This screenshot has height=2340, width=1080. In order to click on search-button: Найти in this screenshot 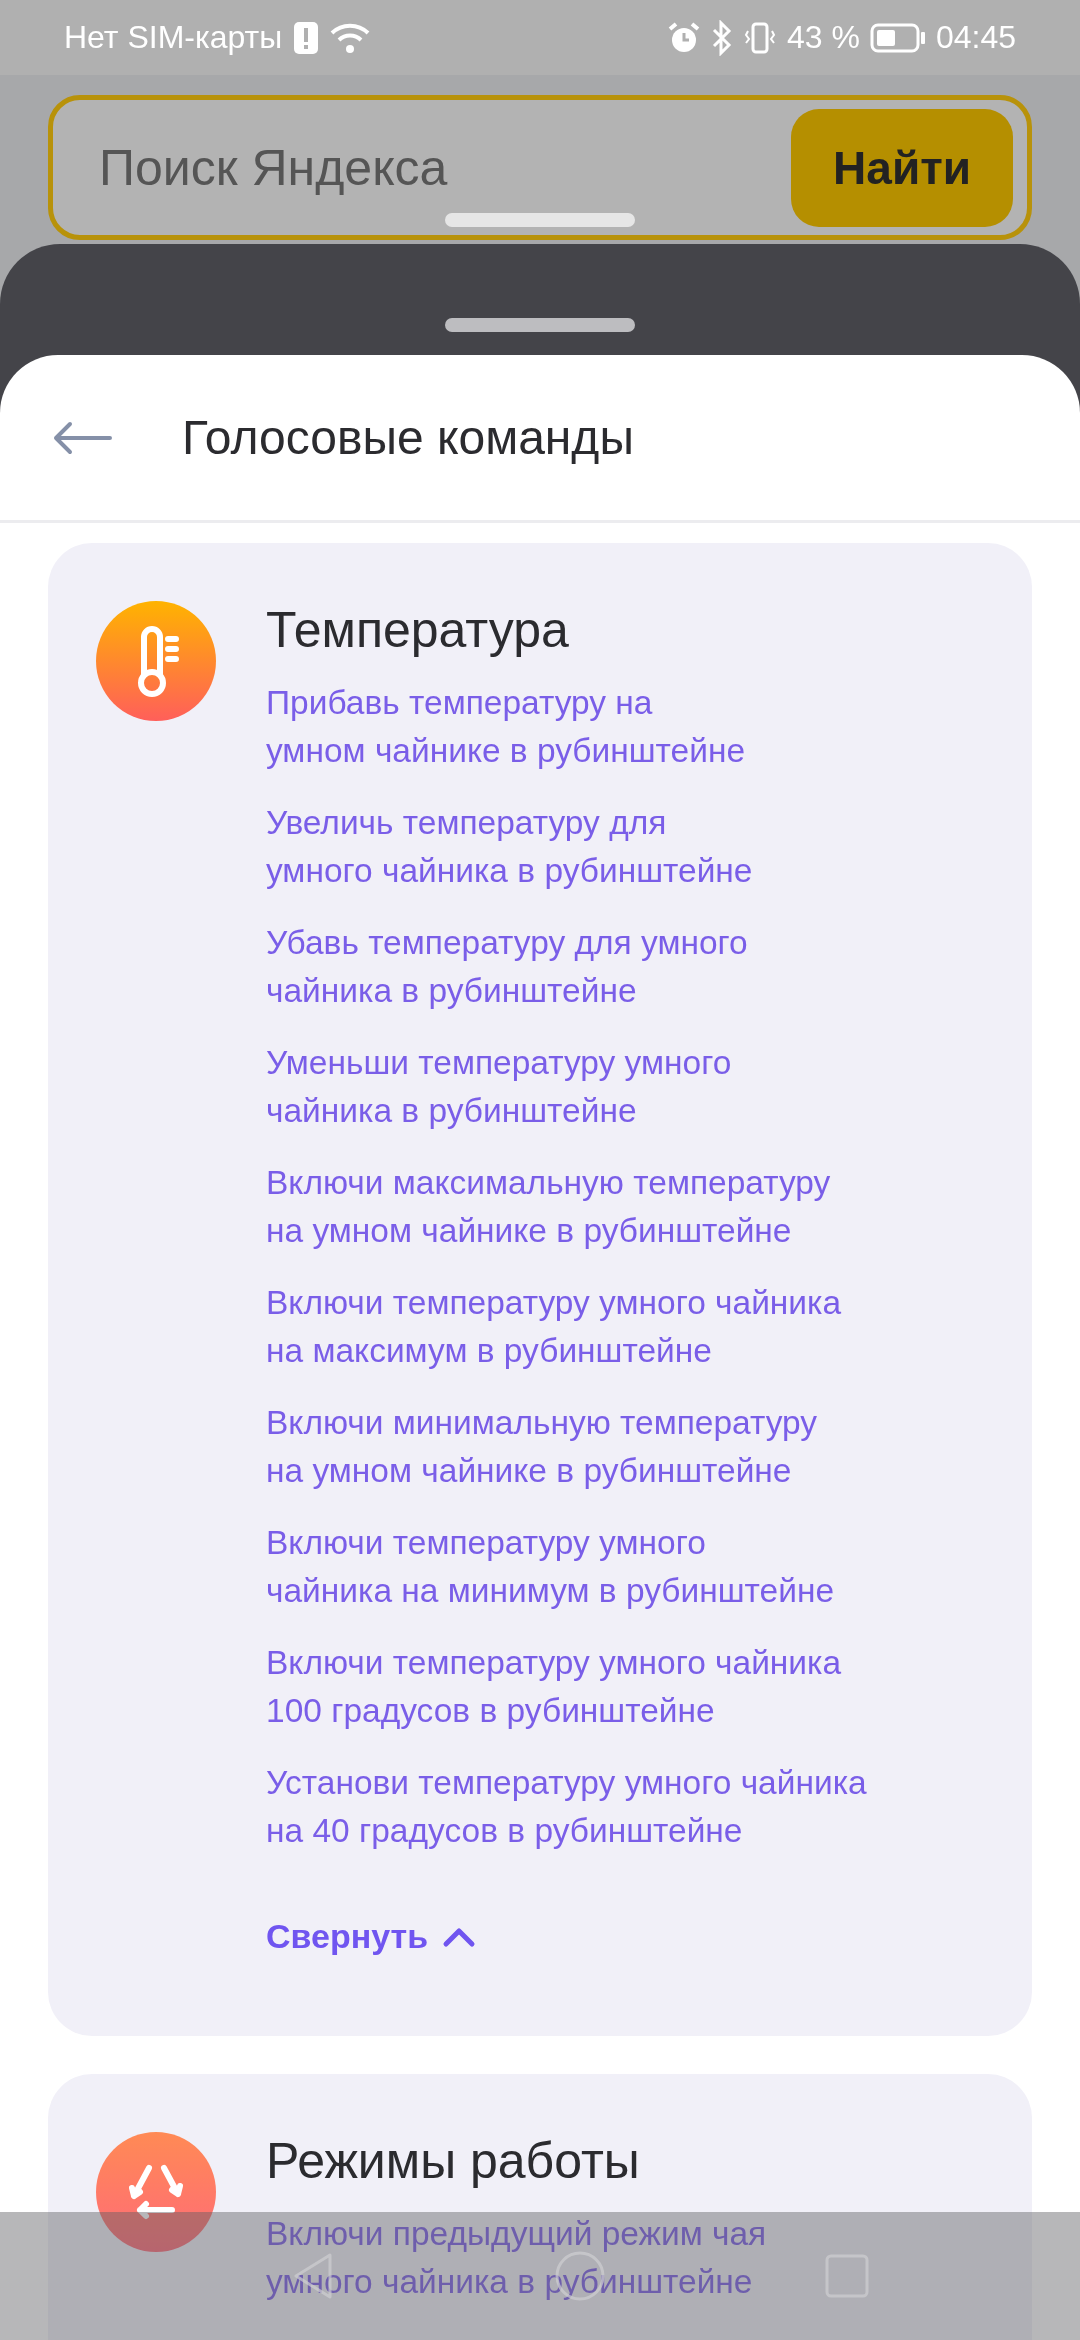, I will do `click(902, 167)`.